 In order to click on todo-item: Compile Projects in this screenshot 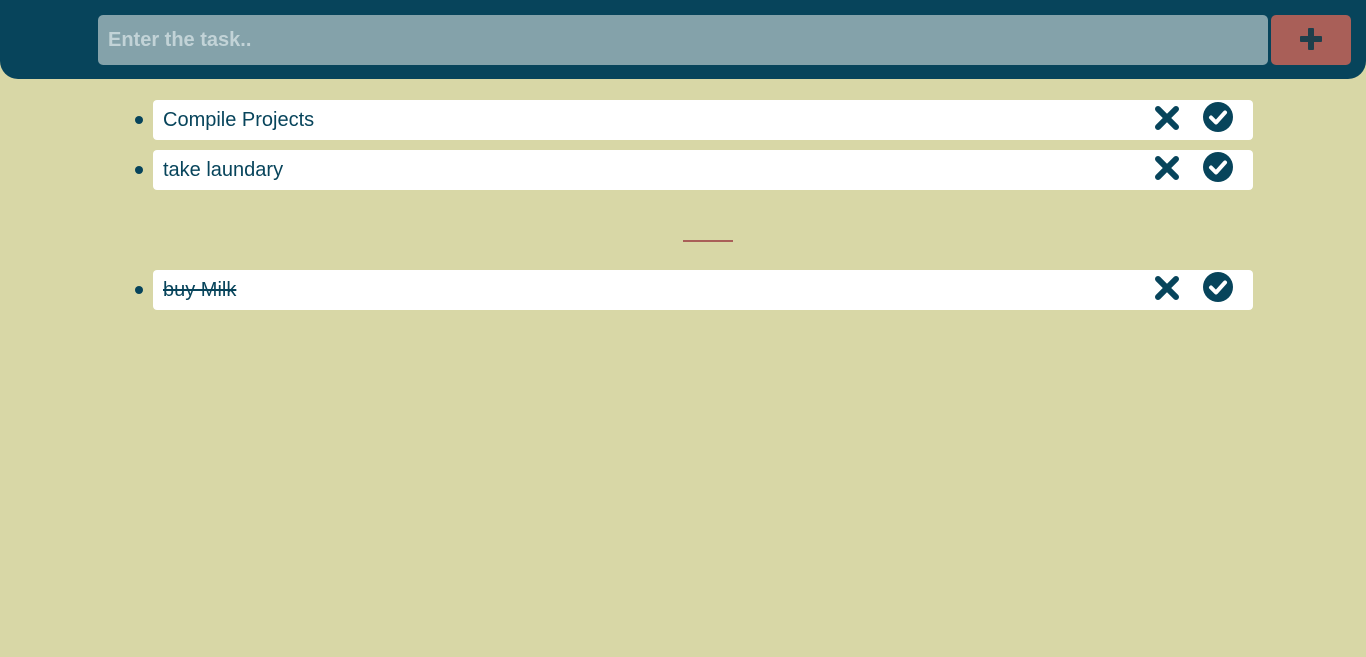, I will do `click(694, 120)`.